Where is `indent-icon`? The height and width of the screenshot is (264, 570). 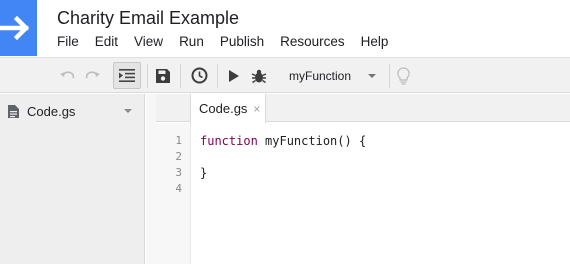
indent-icon is located at coordinates (127, 75).